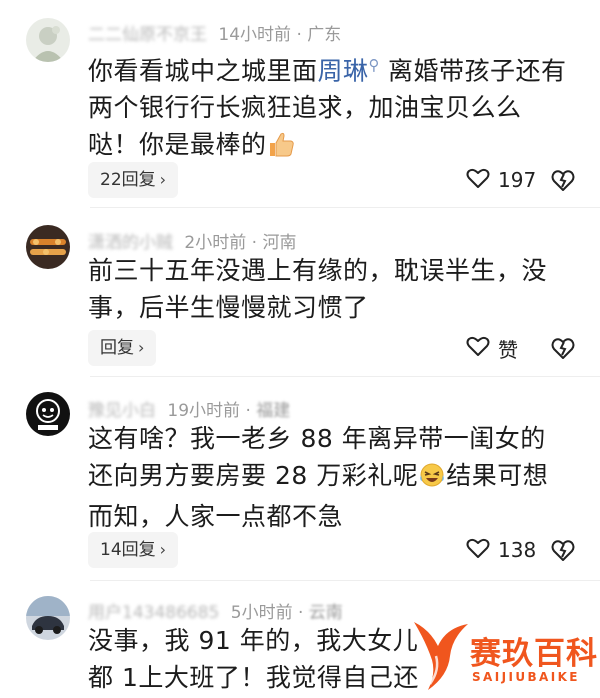  I want to click on timestamp: 5小时前, so click(261, 613).